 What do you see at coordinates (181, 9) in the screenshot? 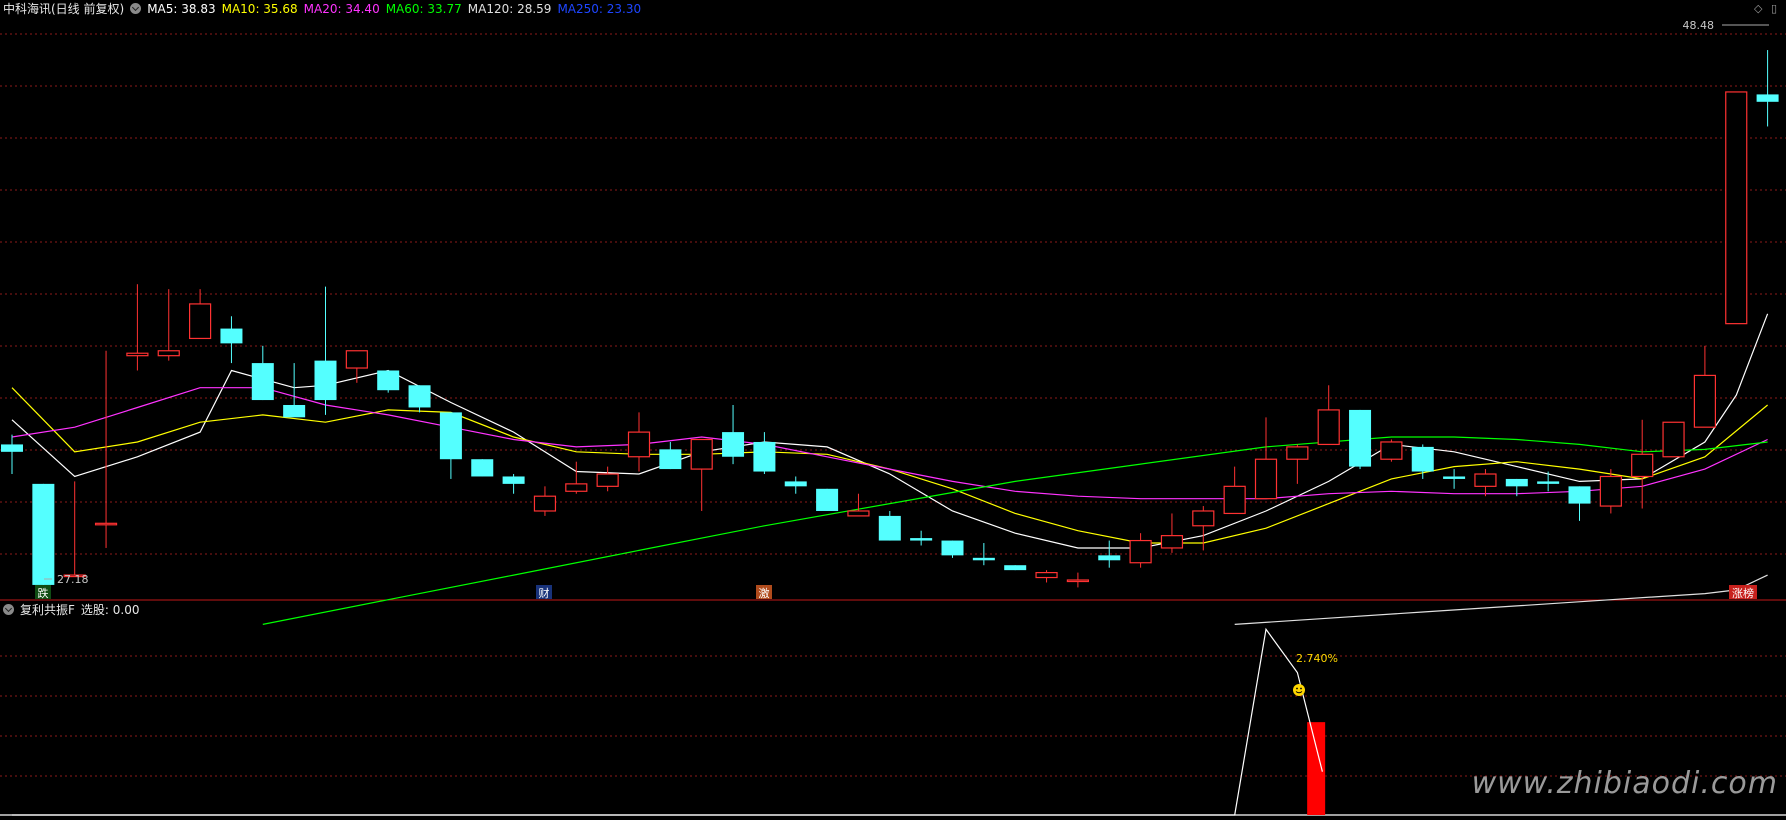
I see `ma-legend-item: MA5: 38.83` at bounding box center [181, 9].